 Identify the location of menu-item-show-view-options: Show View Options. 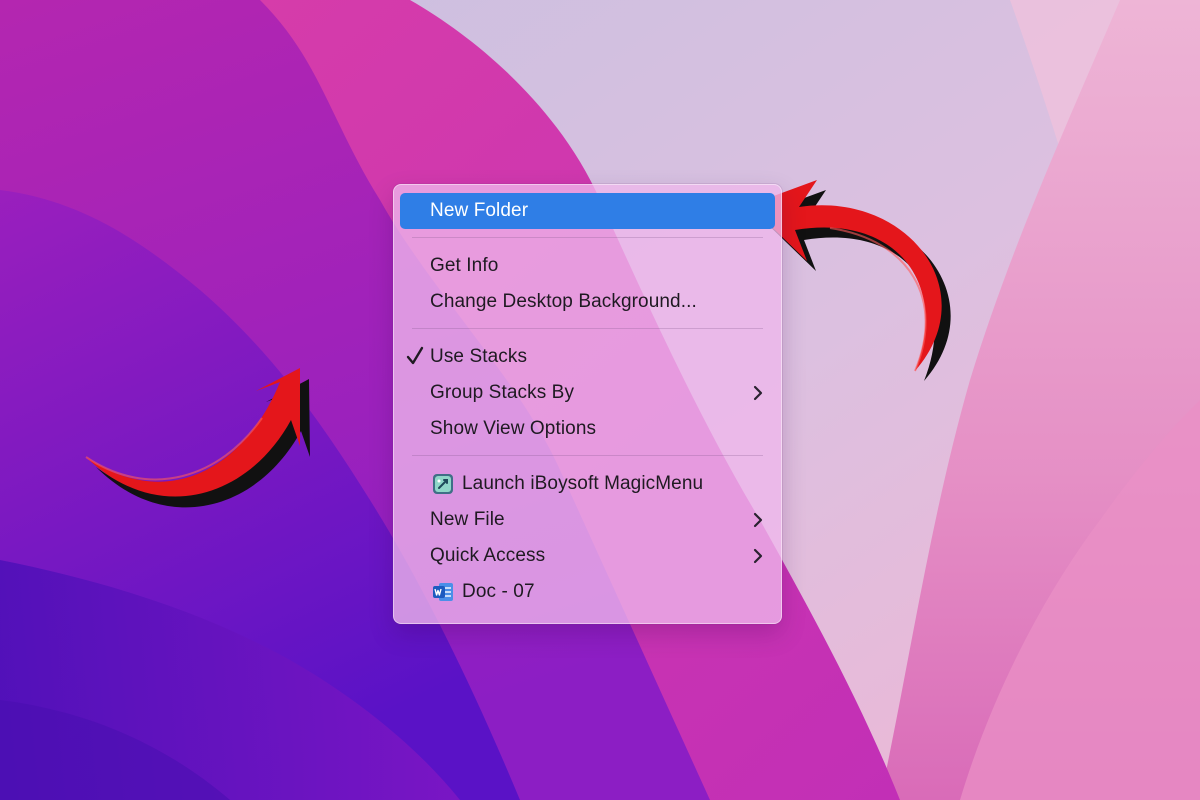
(587, 429).